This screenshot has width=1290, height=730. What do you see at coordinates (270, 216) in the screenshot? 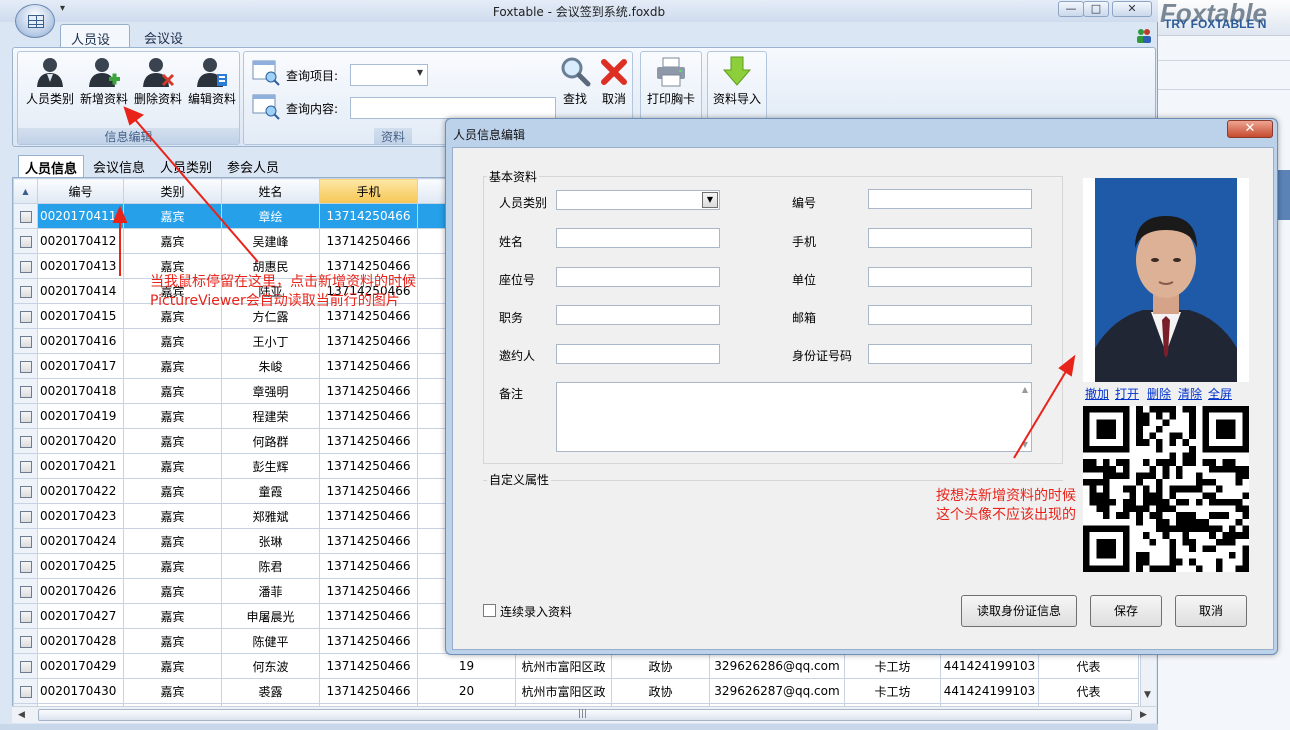
I see `cell-name: 章绘` at bounding box center [270, 216].